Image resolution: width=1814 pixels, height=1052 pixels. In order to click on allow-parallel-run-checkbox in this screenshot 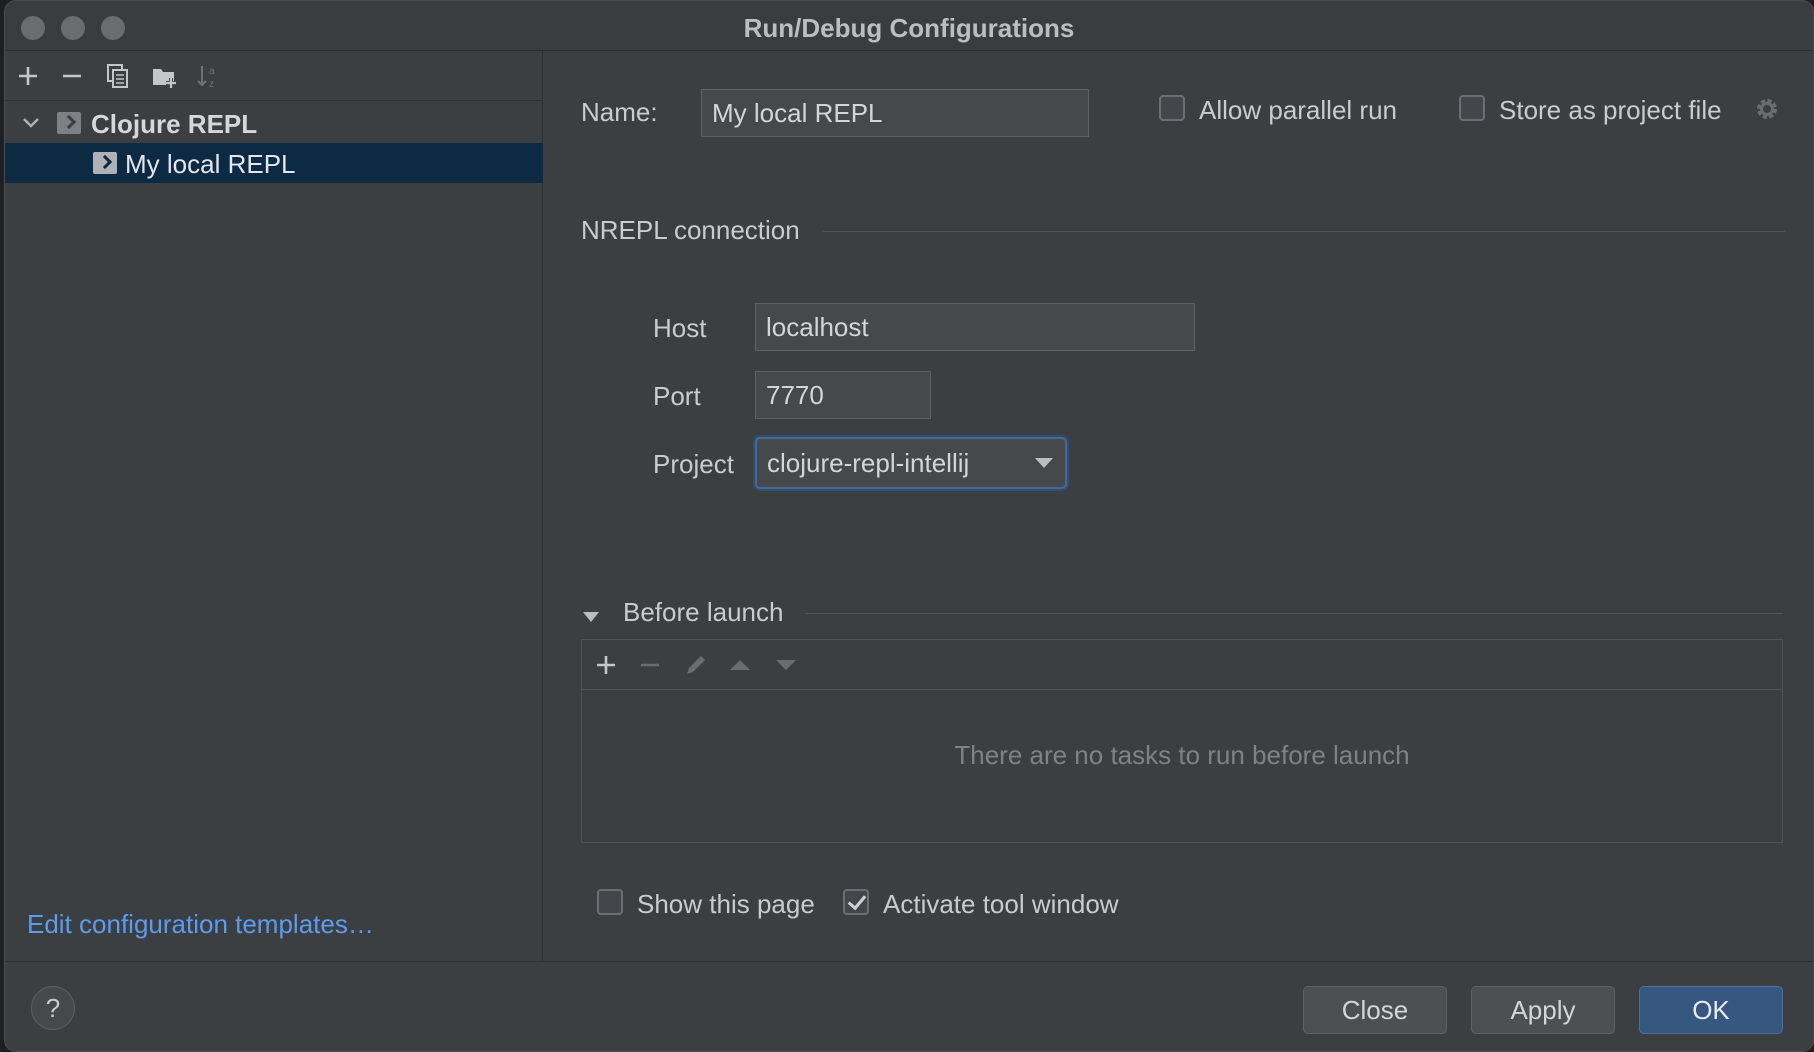, I will do `click(1172, 108)`.